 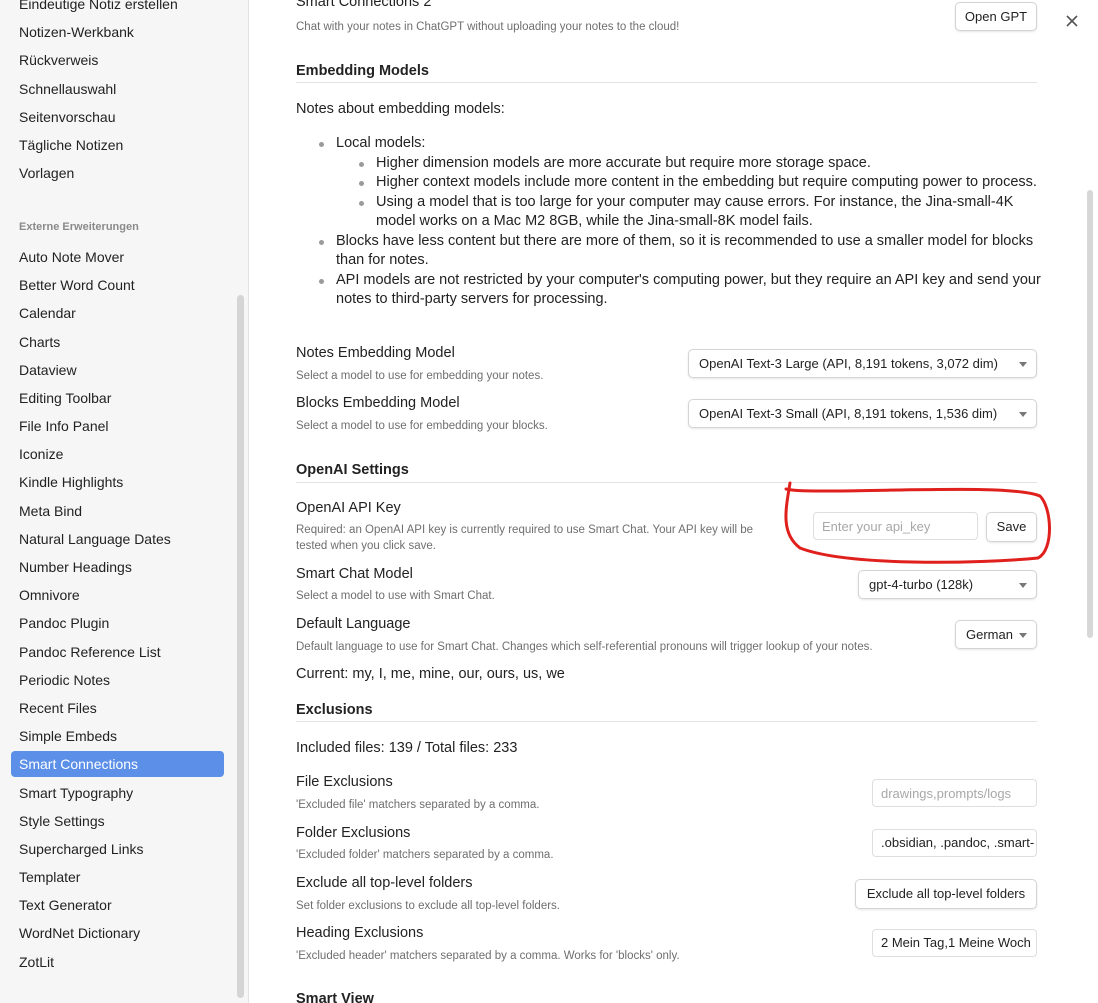 What do you see at coordinates (117, 736) in the screenshot?
I see `sidebar-item-simple-embeds: Simple Embeds` at bounding box center [117, 736].